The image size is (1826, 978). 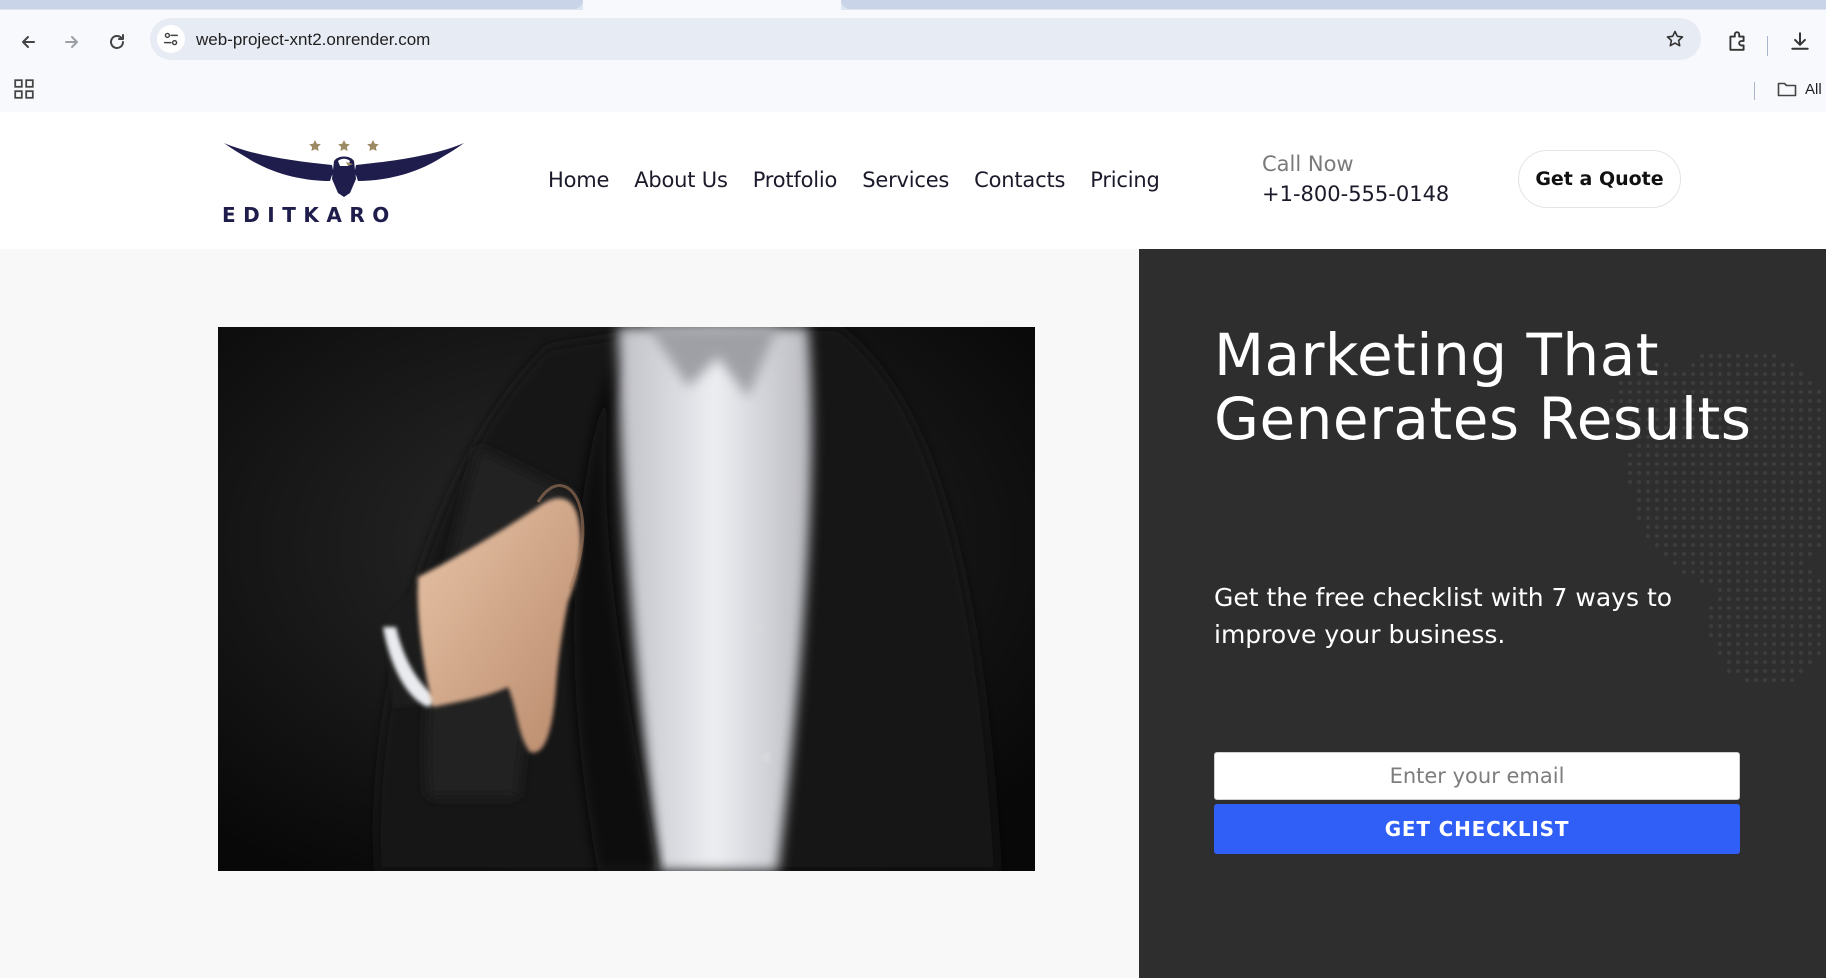 I want to click on tab-active, so click(x=712, y=5).